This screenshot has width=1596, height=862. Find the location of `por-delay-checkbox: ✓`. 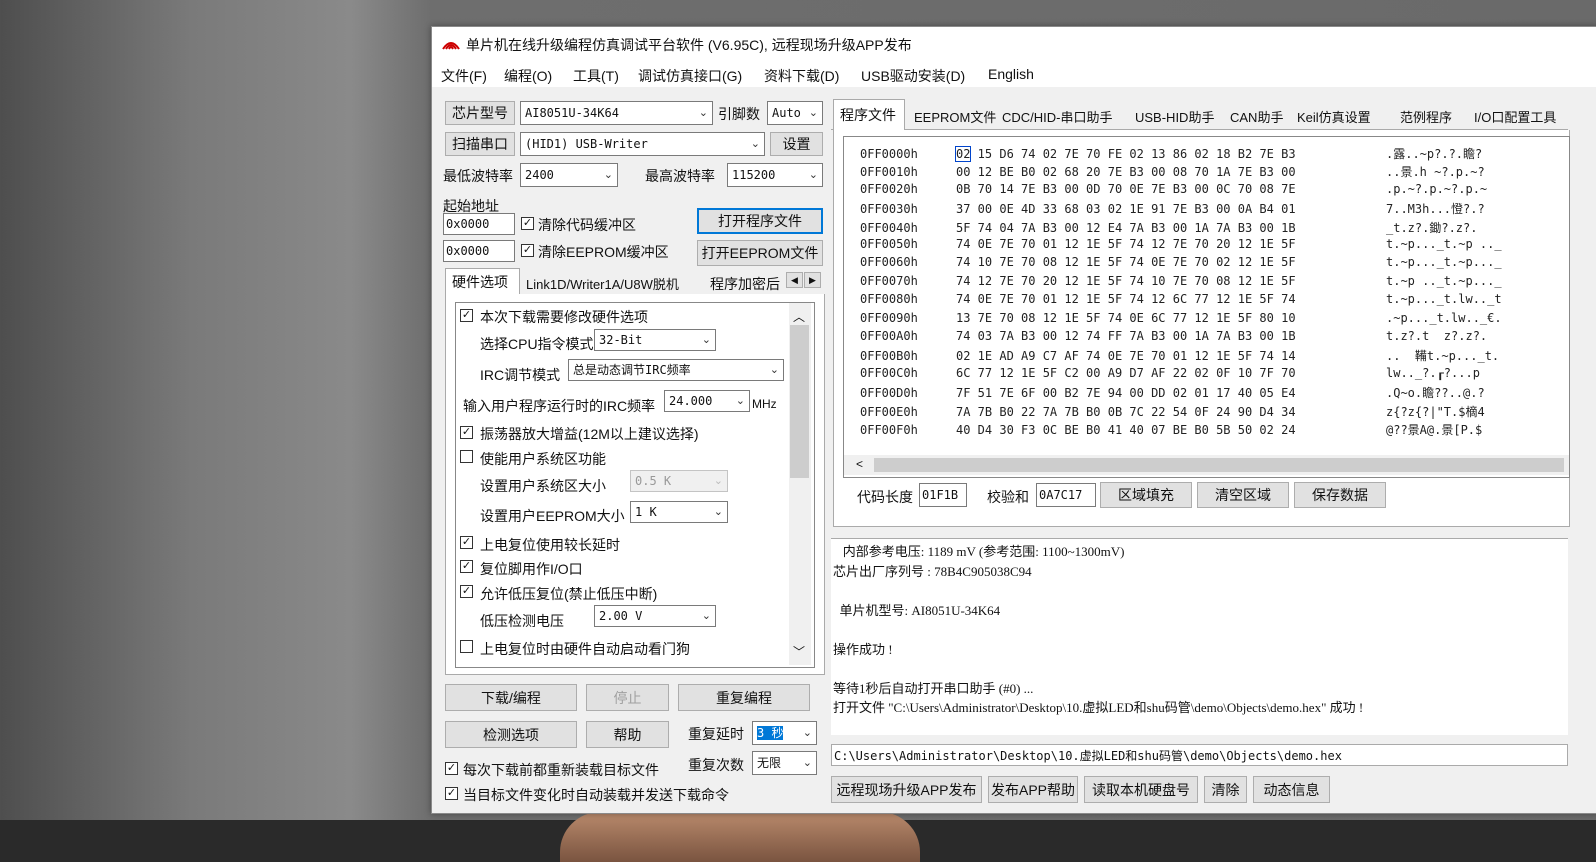

por-delay-checkbox: ✓ is located at coordinates (466, 542).